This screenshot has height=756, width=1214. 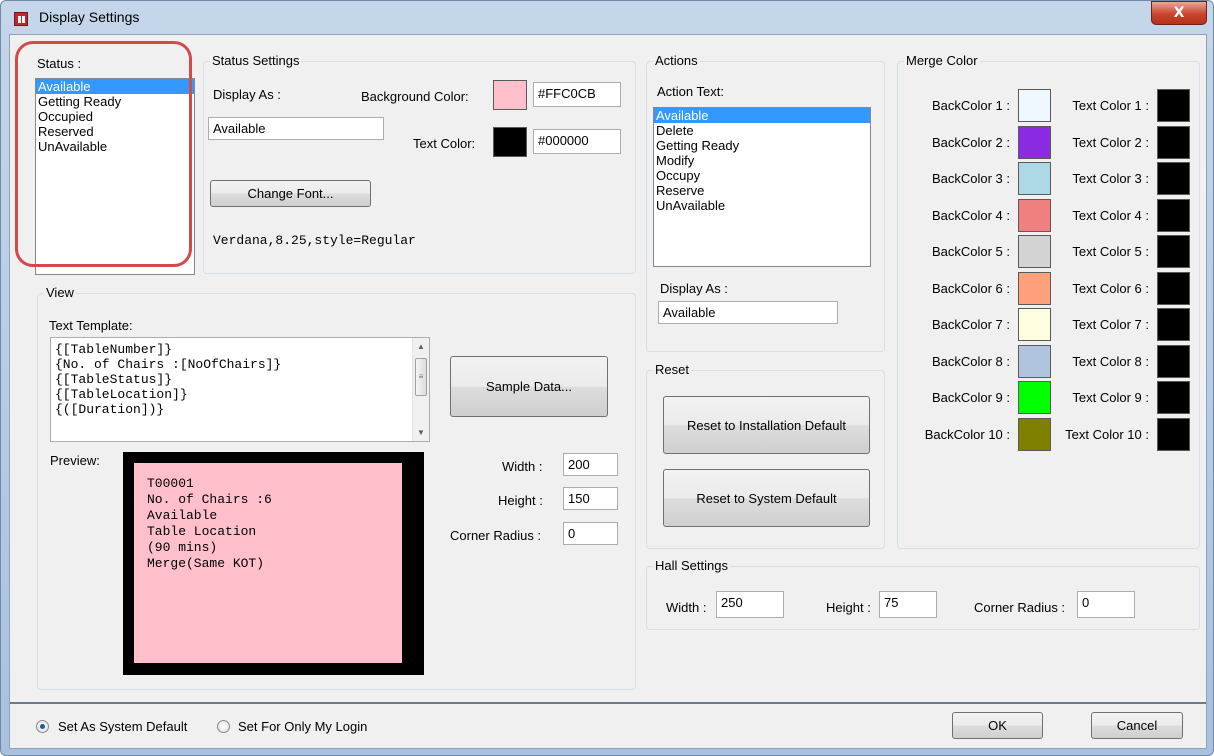 What do you see at coordinates (762, 205) in the screenshot?
I see `action-list-item: UnAvailable` at bounding box center [762, 205].